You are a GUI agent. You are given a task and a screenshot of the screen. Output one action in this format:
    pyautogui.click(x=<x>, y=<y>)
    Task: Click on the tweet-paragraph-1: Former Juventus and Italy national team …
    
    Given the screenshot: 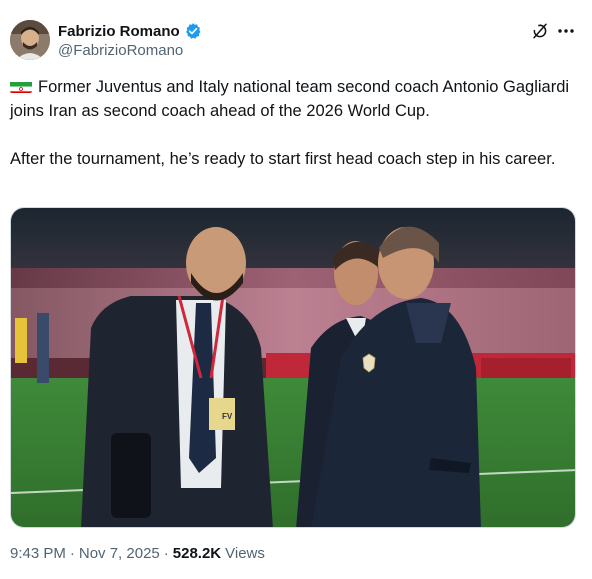 What is the action you would take?
    pyautogui.click(x=293, y=99)
    